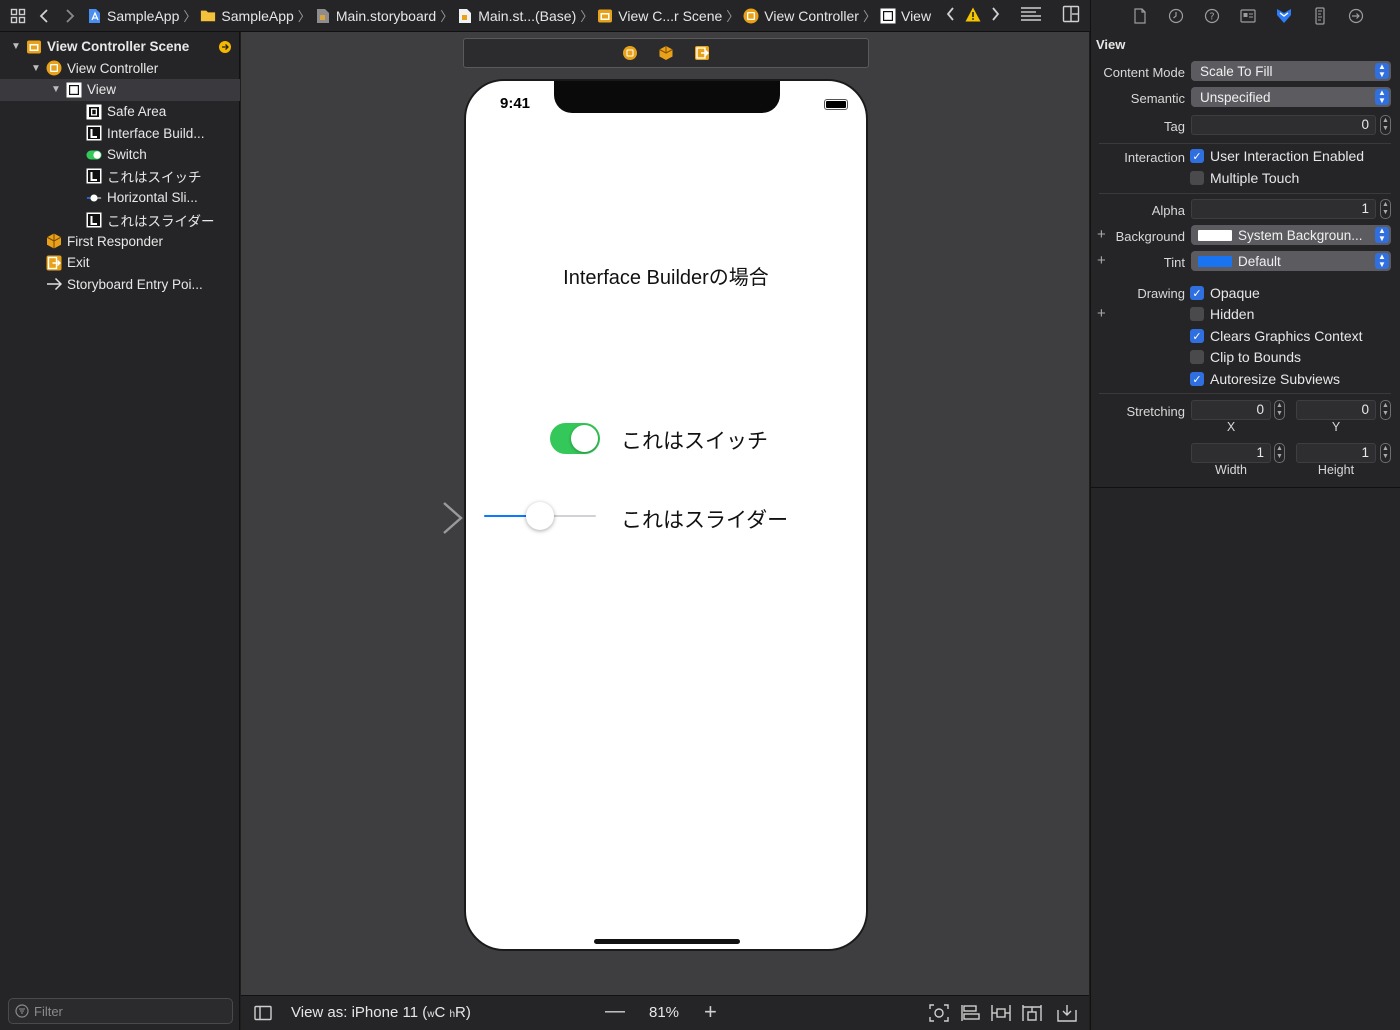  I want to click on stretch-width-field: 1, so click(1231, 453).